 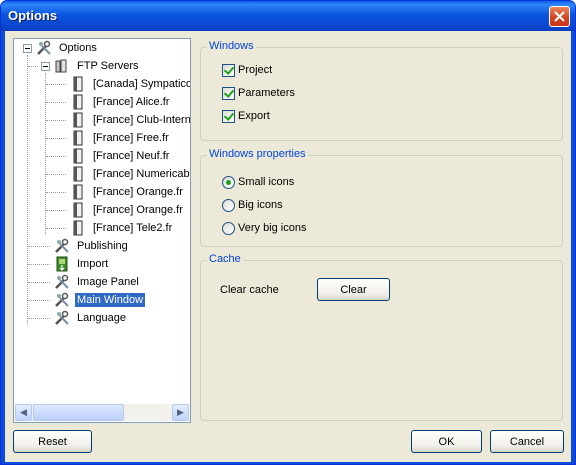 I want to click on windows-group: Windows Project Parameters Export, so click(x=381, y=90).